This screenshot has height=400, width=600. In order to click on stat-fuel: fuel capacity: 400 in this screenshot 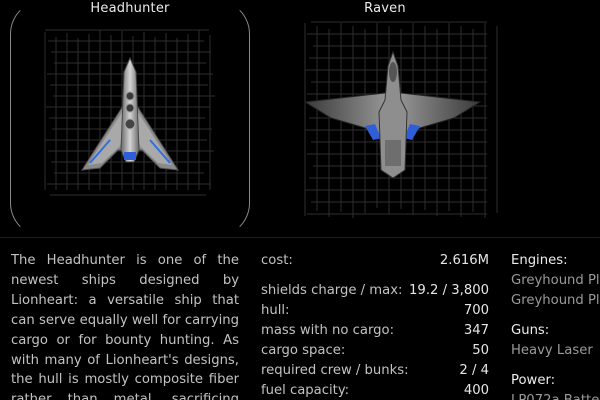, I will do `click(375, 390)`.